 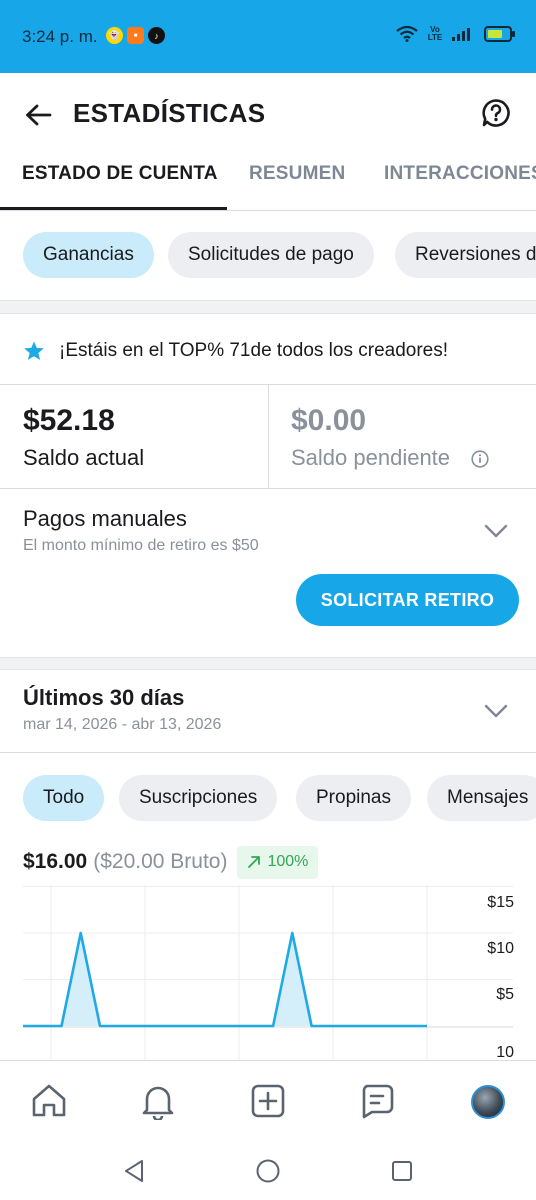 I want to click on tiktok-icon: ♪, so click(x=156, y=35).